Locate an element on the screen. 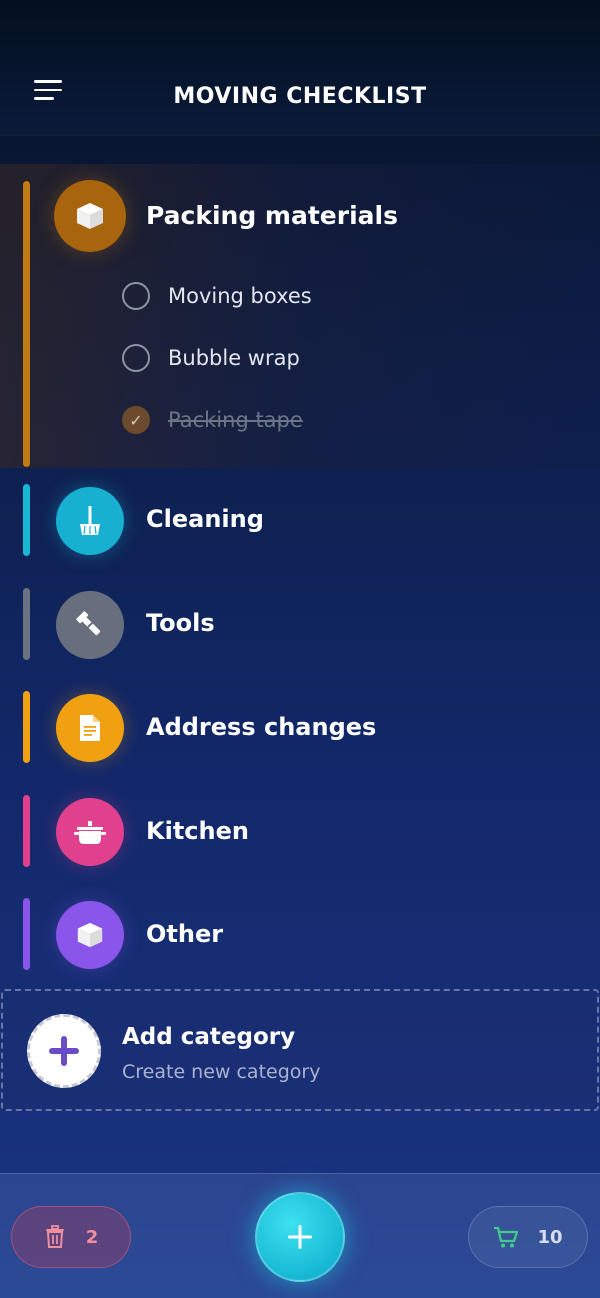 The height and width of the screenshot is (1298, 600). trash-icon is located at coordinates (54, 1236).